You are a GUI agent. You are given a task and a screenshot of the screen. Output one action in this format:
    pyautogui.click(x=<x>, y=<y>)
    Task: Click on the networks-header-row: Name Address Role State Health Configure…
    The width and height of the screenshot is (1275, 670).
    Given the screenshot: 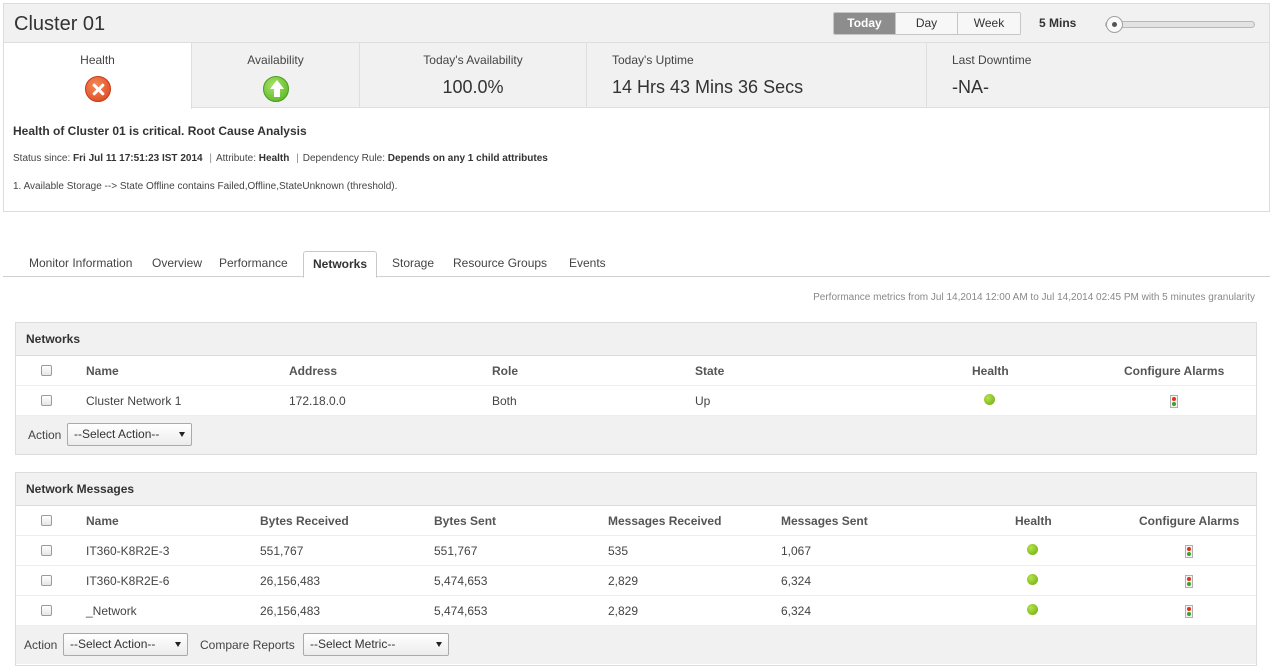 What is the action you would take?
    pyautogui.click(x=636, y=371)
    